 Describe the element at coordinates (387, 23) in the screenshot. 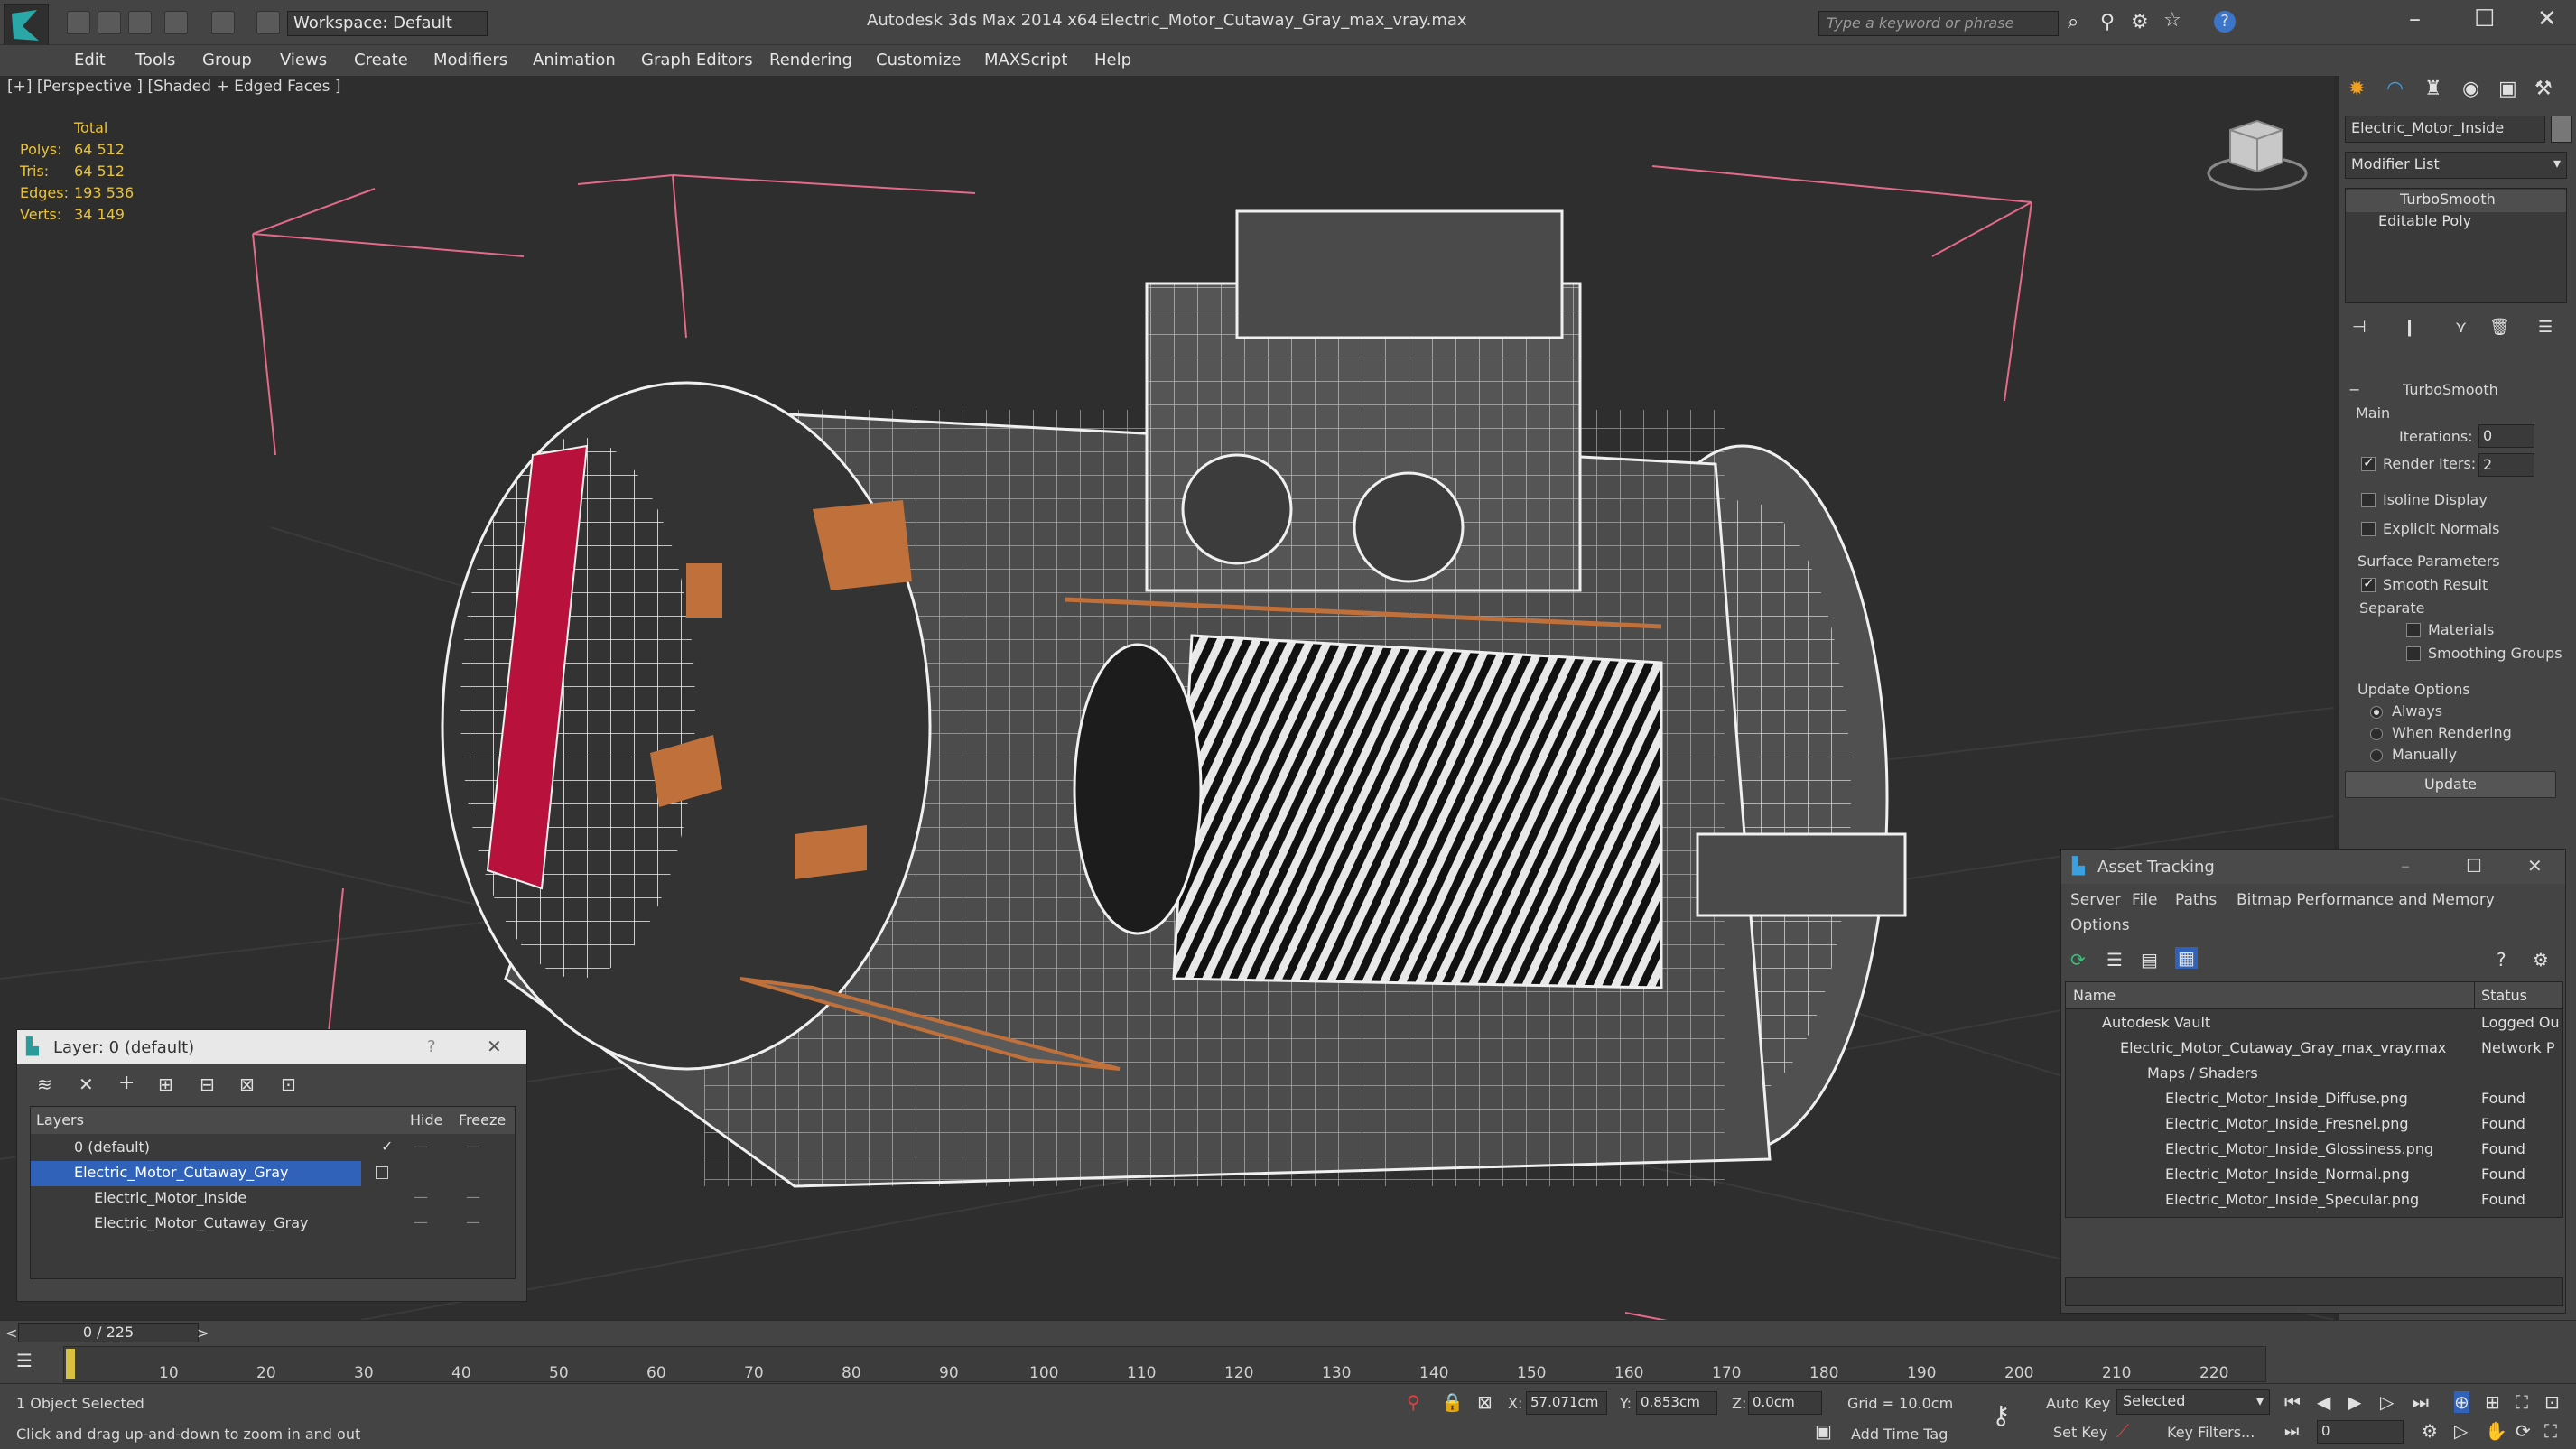

I see `workspace-dropdown: Workspace: Default` at that location.